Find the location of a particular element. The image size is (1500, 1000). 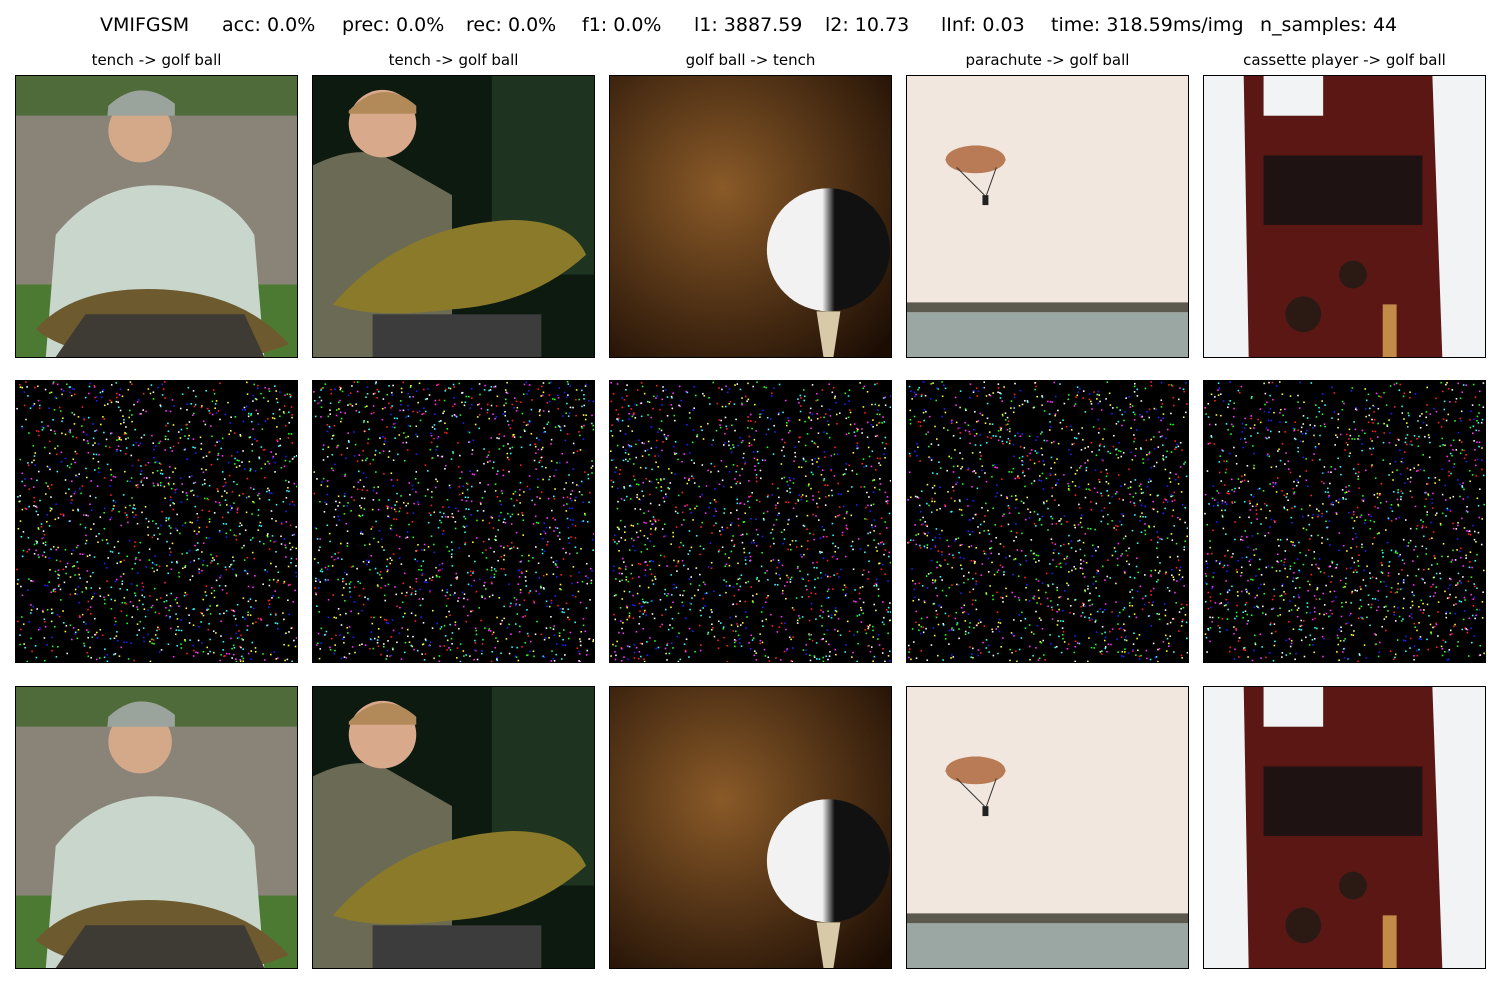

f1-metric: f1: 0.0% is located at coordinates (622, 25).